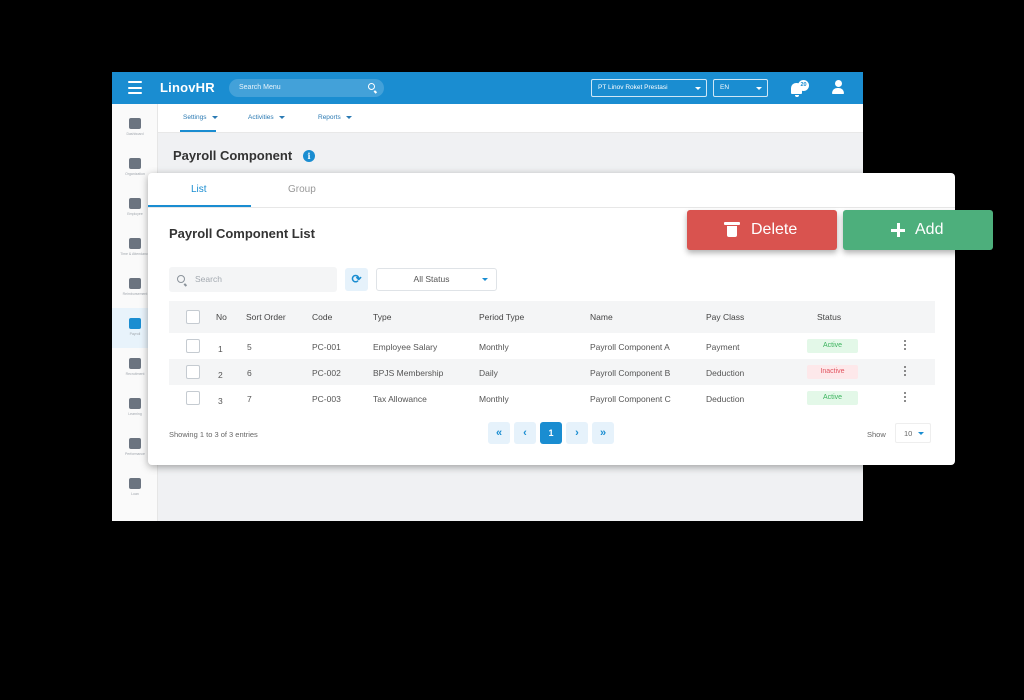  What do you see at coordinates (249, 399) in the screenshot?
I see `cell-sort-order: 7` at bounding box center [249, 399].